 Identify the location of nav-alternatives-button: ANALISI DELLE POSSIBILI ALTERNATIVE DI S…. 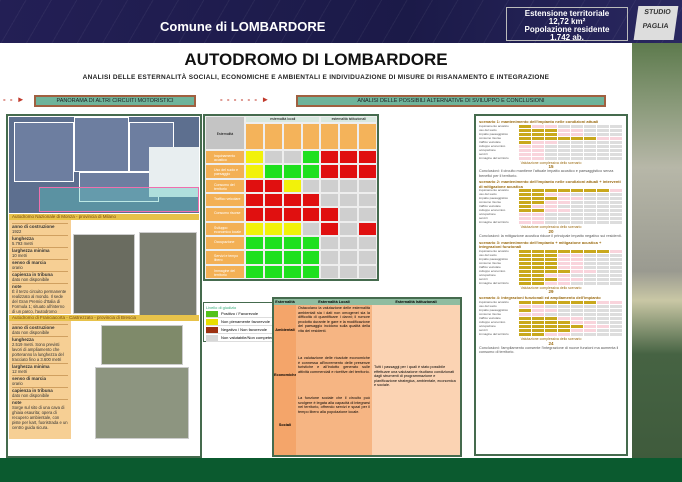
(451, 101).